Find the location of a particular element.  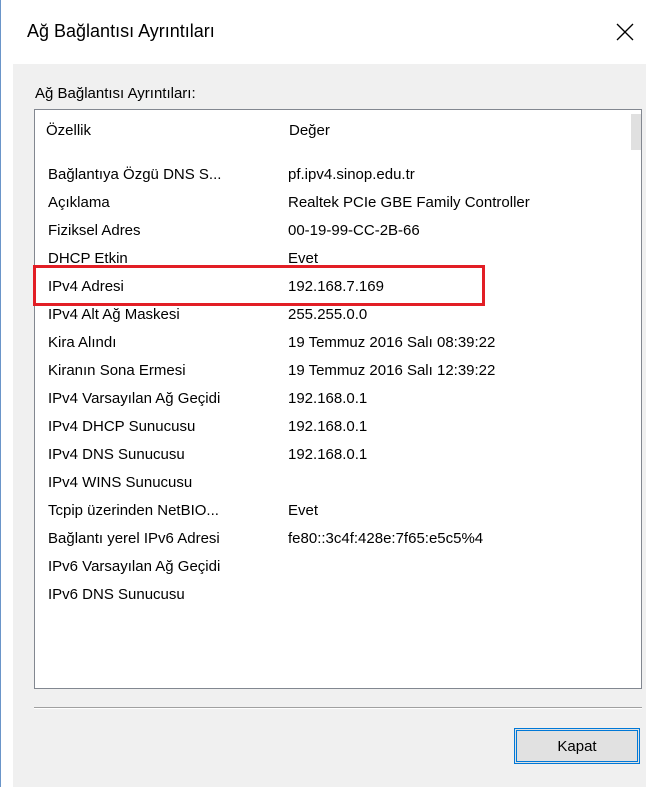

list-item: IPv4 WINS Sunucusu is located at coordinates (332, 483).